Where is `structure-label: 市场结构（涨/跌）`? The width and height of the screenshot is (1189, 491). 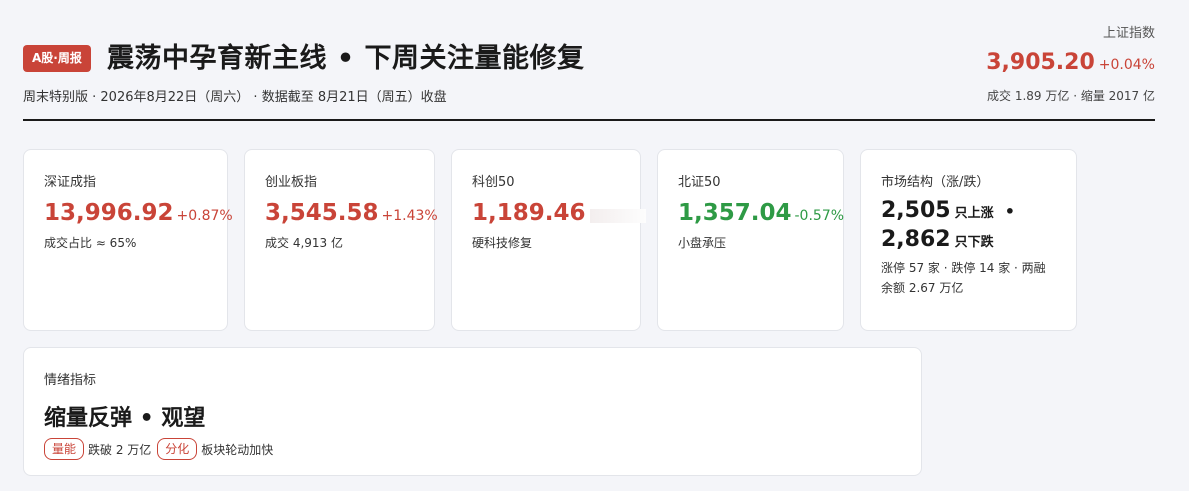 structure-label: 市场结构（涨/跌） is located at coordinates (935, 182).